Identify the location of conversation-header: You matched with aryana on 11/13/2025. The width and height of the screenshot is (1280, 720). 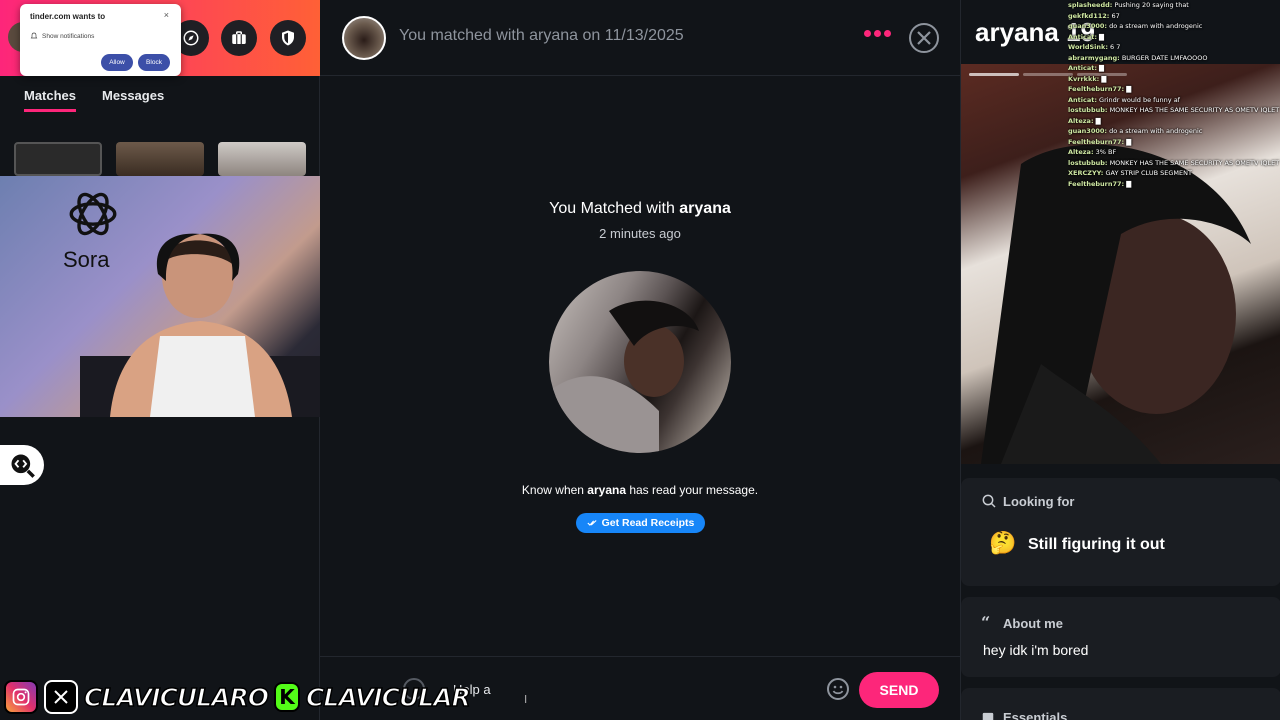
(640, 38).